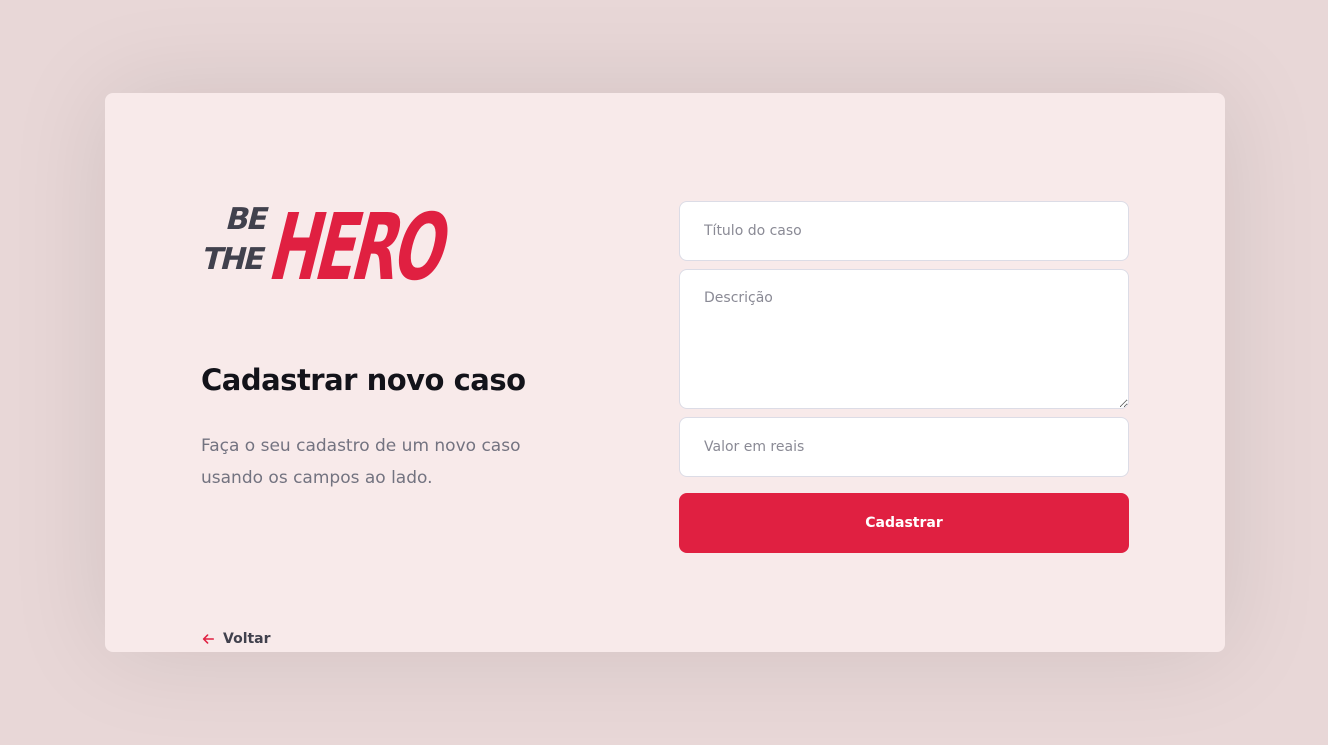 This screenshot has height=745, width=1328. I want to click on case-description-textarea, so click(904, 339).